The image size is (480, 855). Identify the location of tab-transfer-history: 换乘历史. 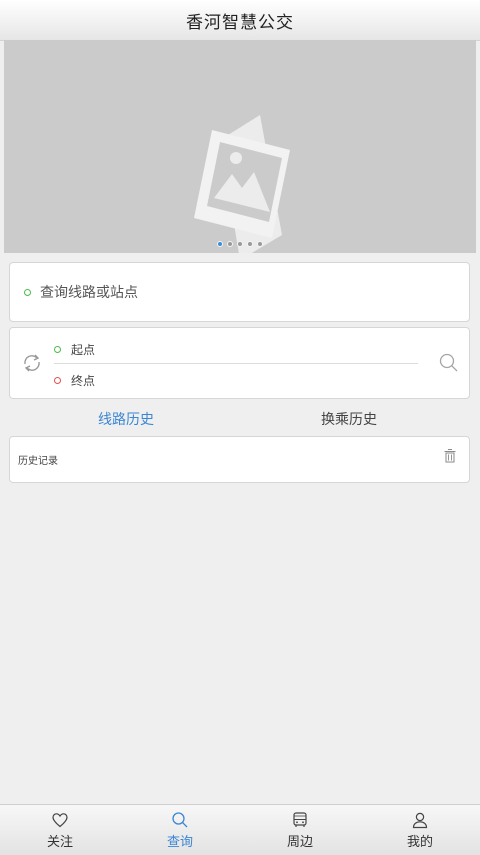
(349, 419).